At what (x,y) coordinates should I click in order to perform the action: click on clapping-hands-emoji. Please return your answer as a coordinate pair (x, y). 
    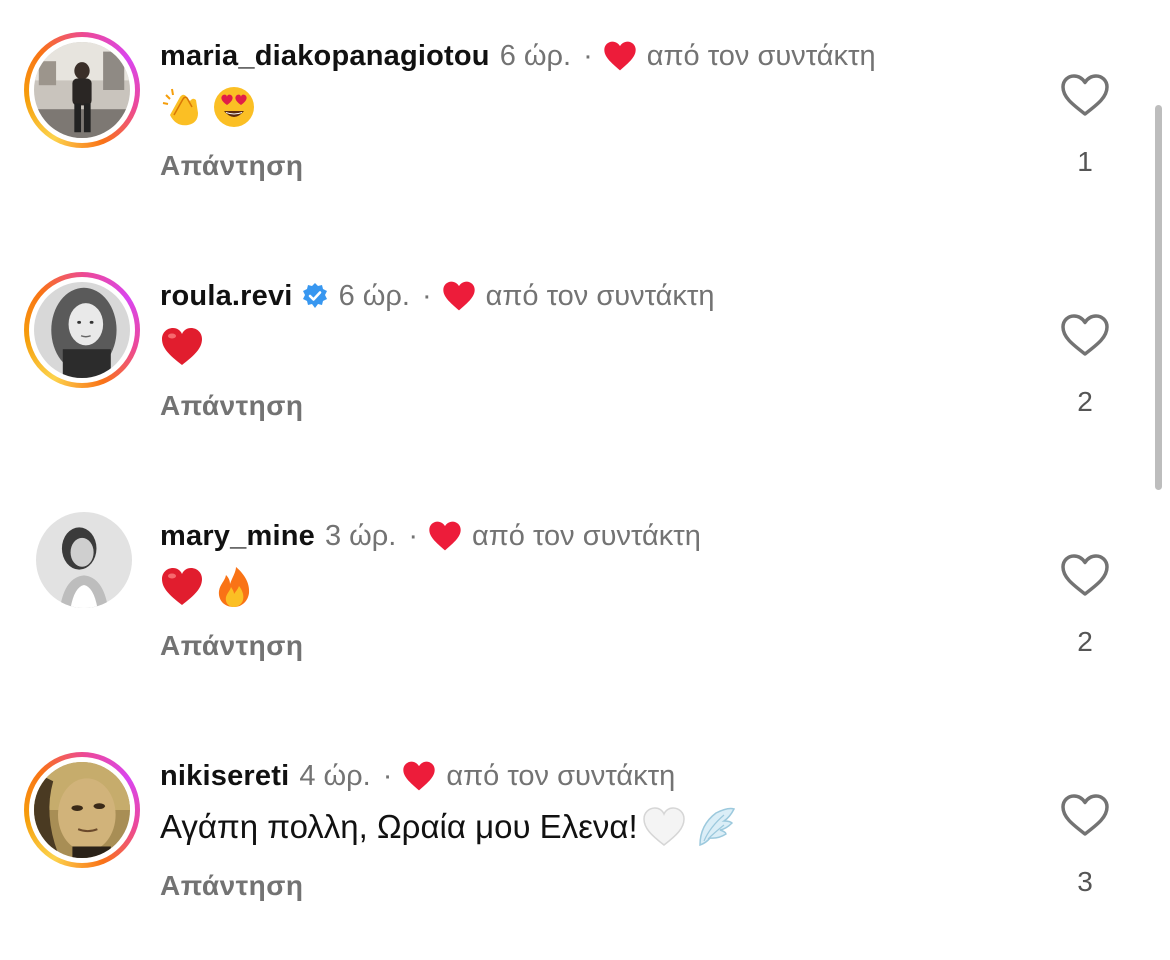
    Looking at the image, I should click on (182, 107).